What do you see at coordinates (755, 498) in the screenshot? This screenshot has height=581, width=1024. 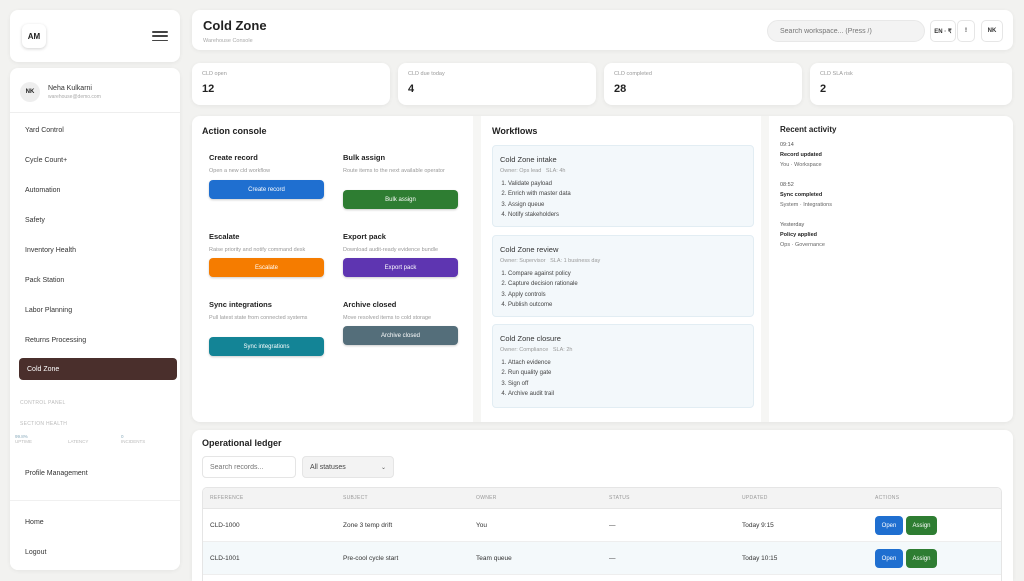 I see `column-header: UPDATED` at bounding box center [755, 498].